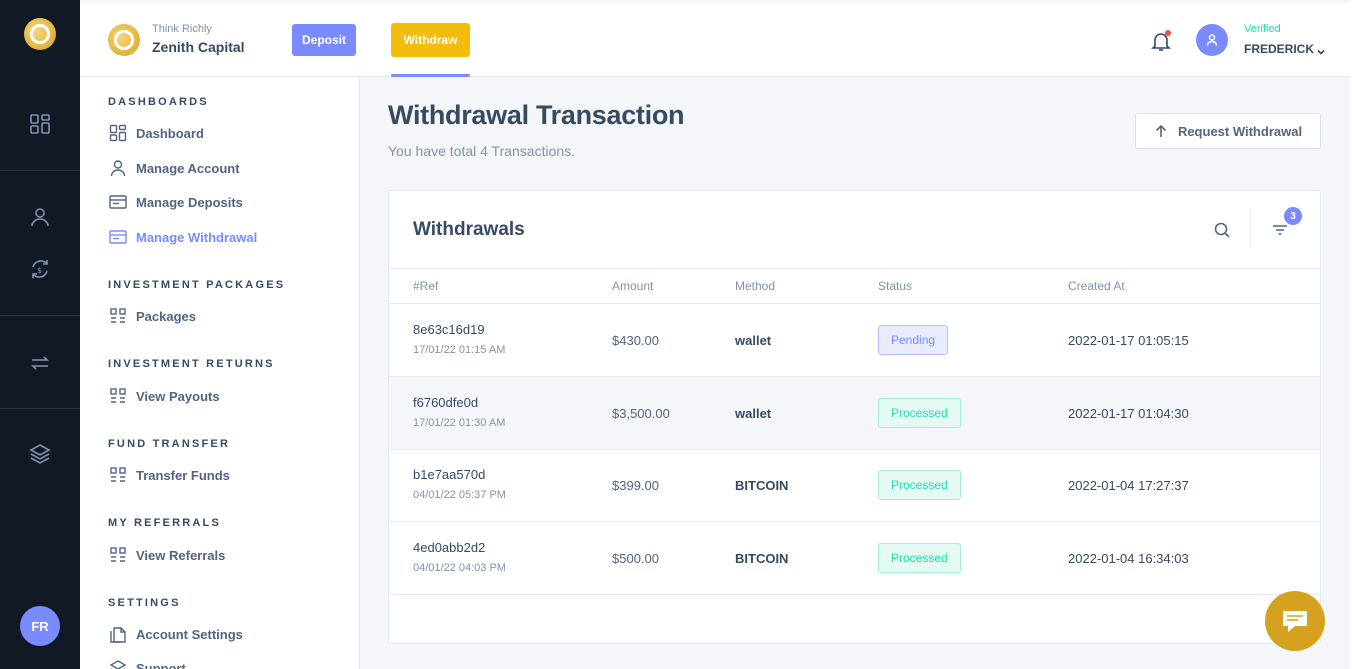 The image size is (1352, 669). Describe the element at coordinates (188, 168) in the screenshot. I see `sidebar-item-label: Manage Account` at that location.